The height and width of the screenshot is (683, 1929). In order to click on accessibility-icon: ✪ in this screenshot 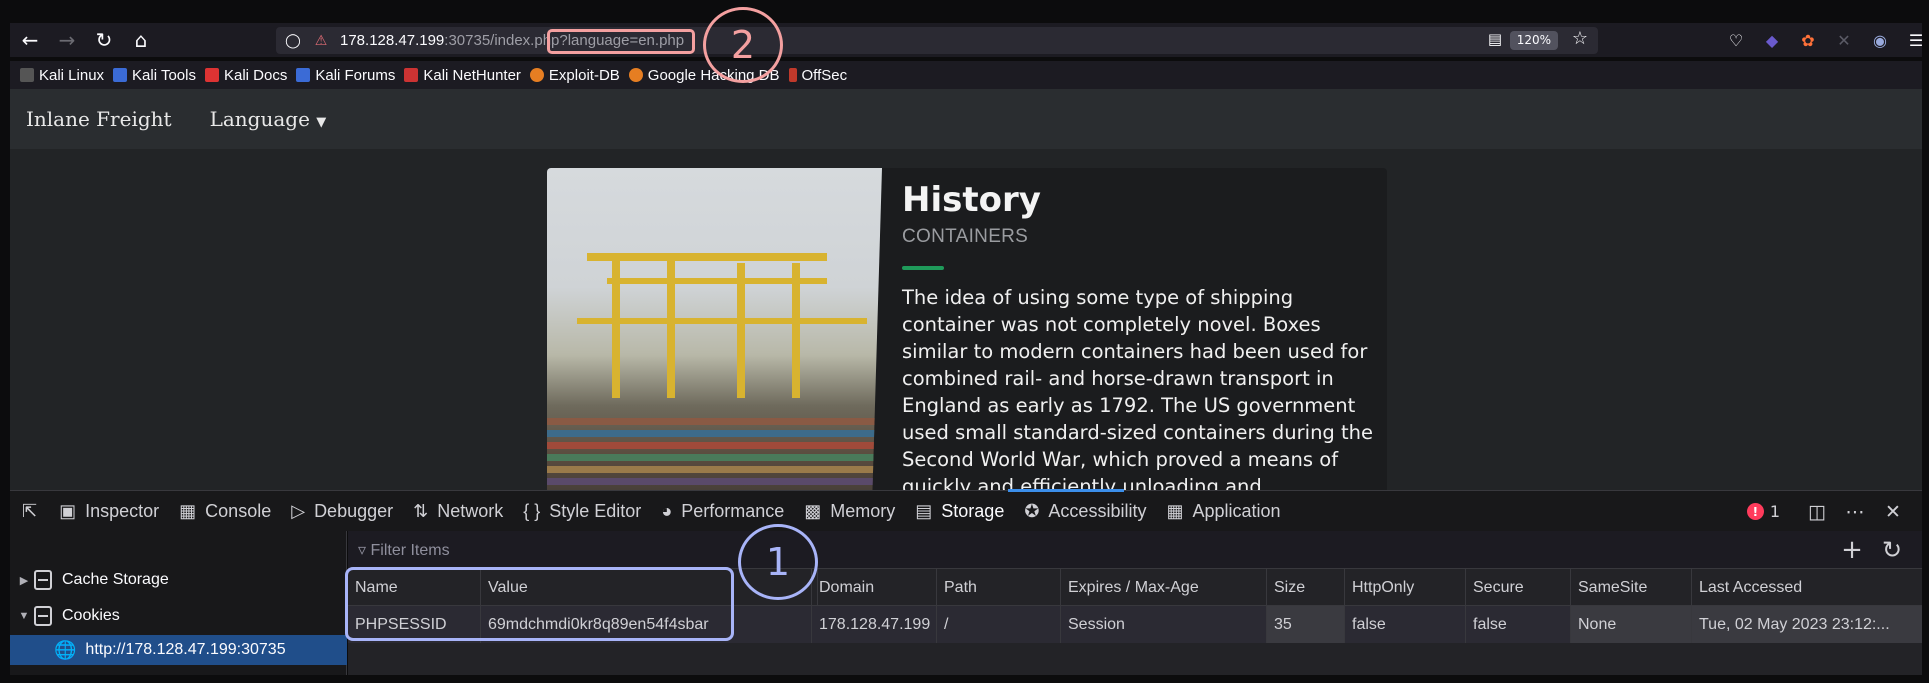, I will do `click(1032, 510)`.